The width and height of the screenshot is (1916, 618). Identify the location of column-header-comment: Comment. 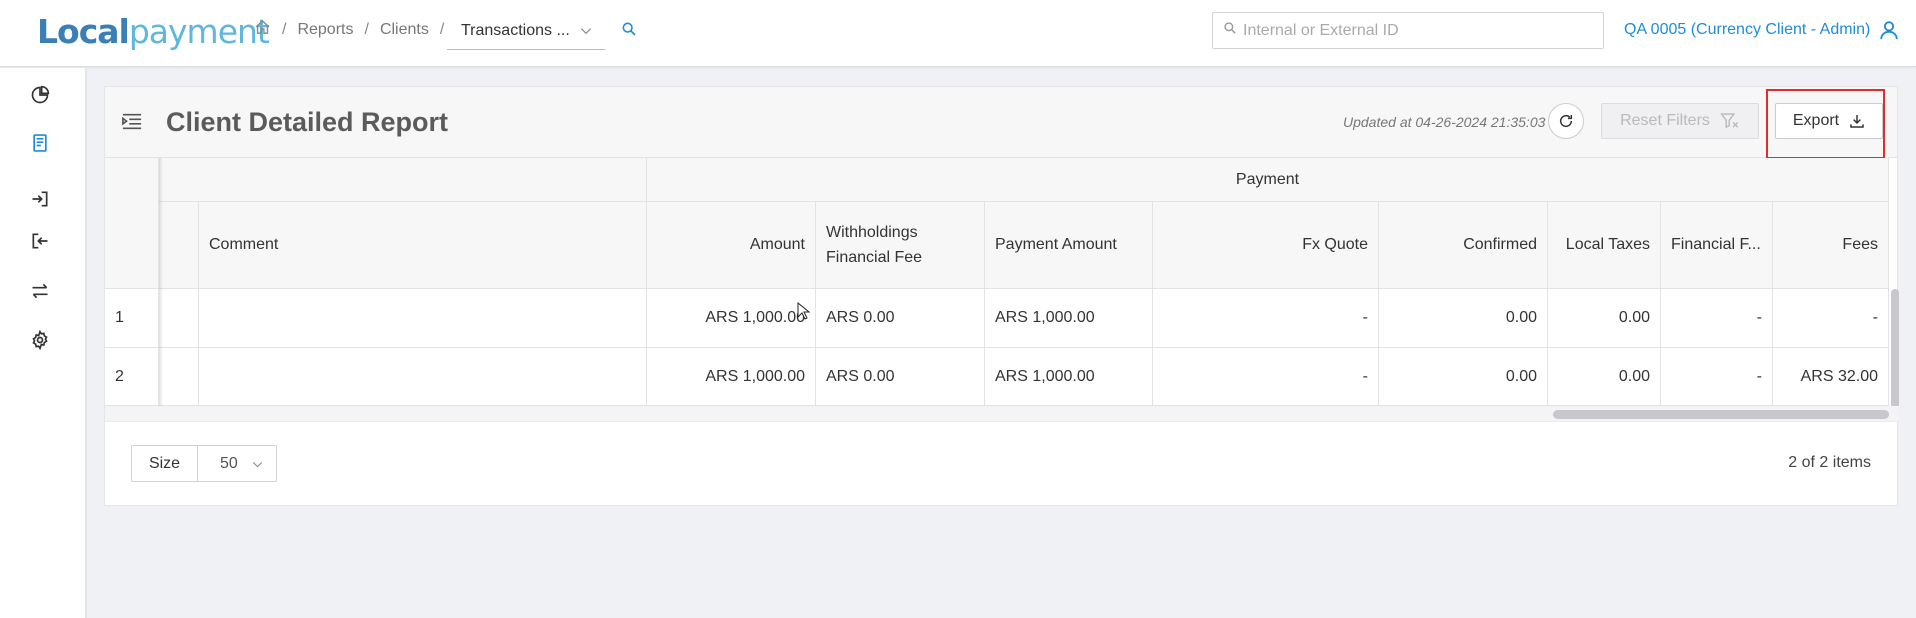
(423, 245).